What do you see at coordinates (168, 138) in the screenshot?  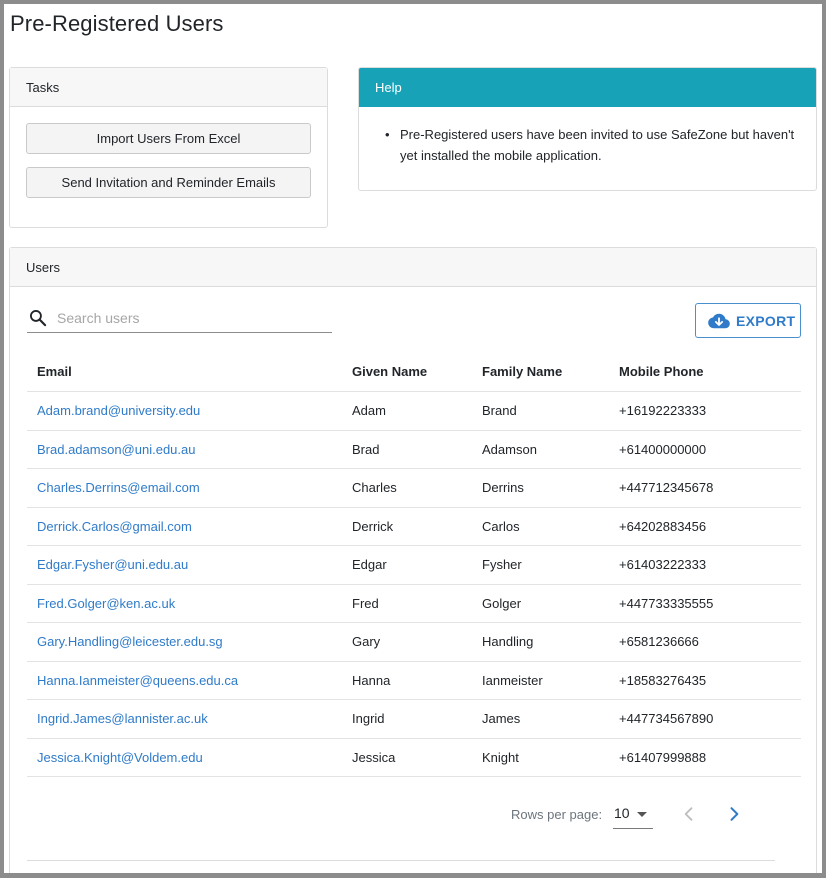 I see `import-users-button: Import Users From Excel` at bounding box center [168, 138].